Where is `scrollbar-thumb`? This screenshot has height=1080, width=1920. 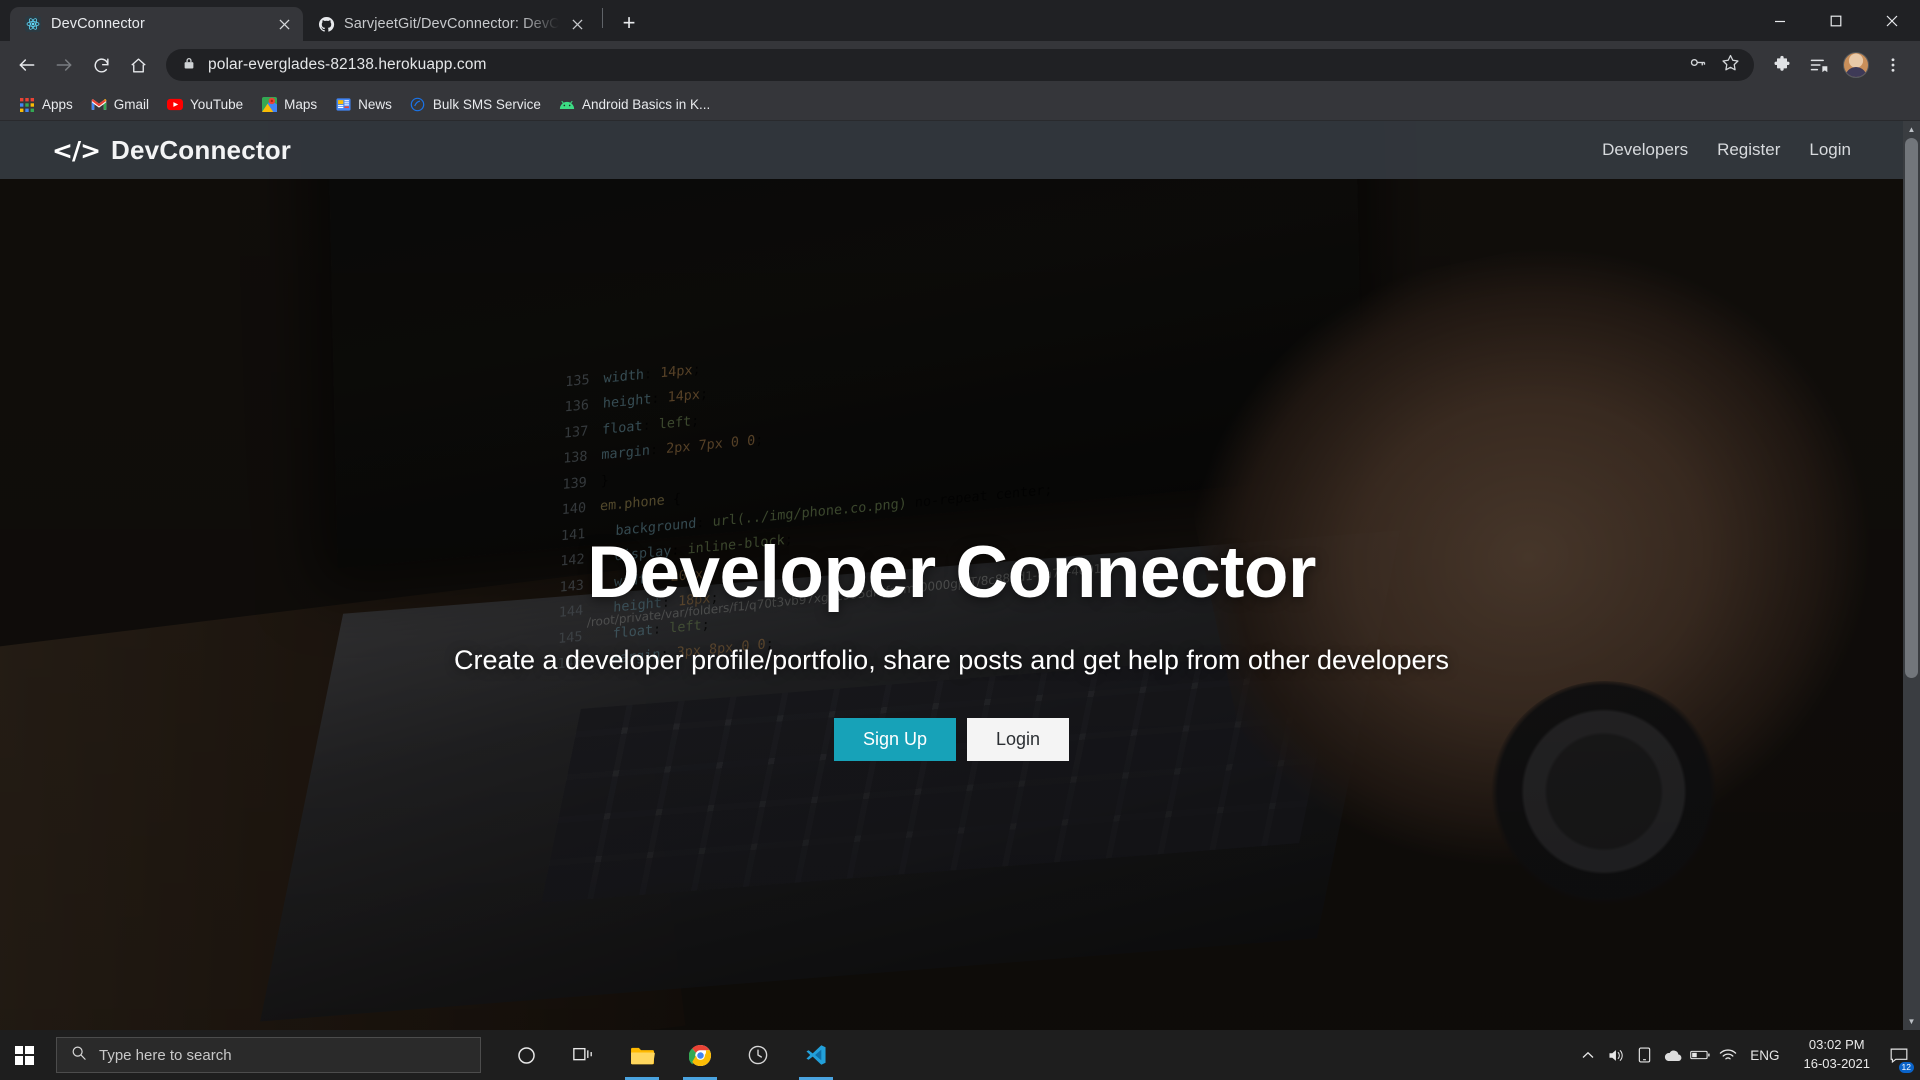
scrollbar-thumb is located at coordinates (1911, 408).